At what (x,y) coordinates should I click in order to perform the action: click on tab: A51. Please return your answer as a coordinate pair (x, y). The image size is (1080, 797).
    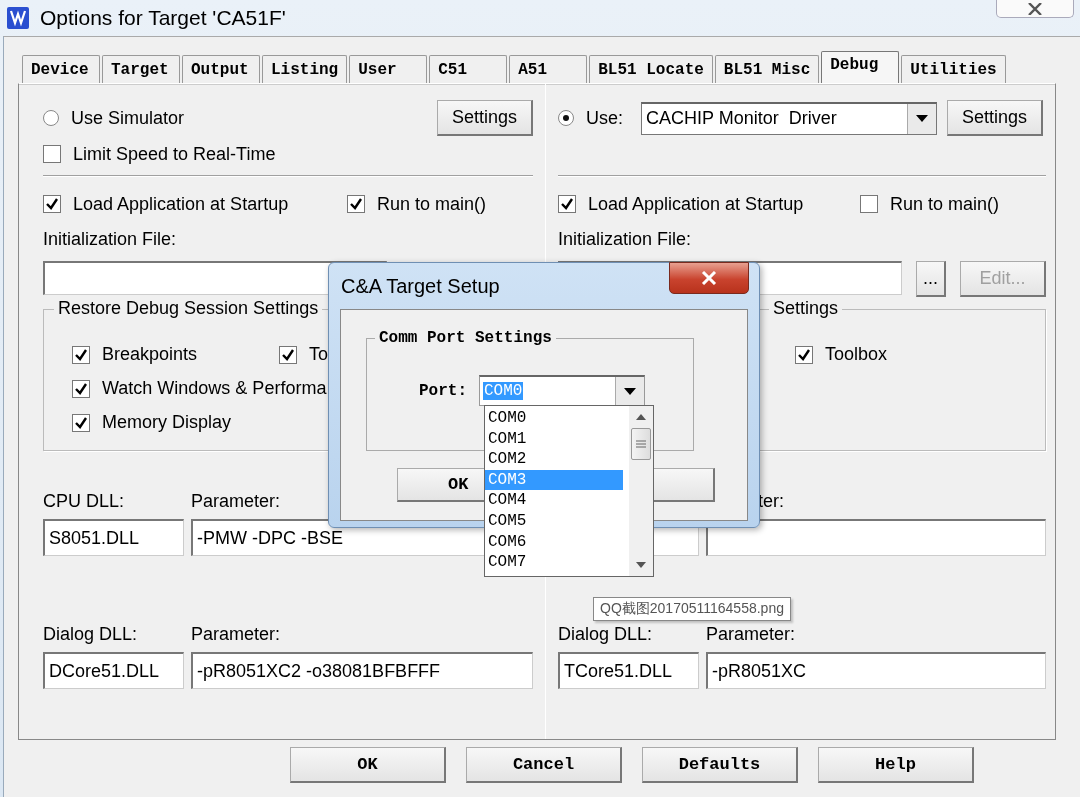
    Looking at the image, I should click on (548, 69).